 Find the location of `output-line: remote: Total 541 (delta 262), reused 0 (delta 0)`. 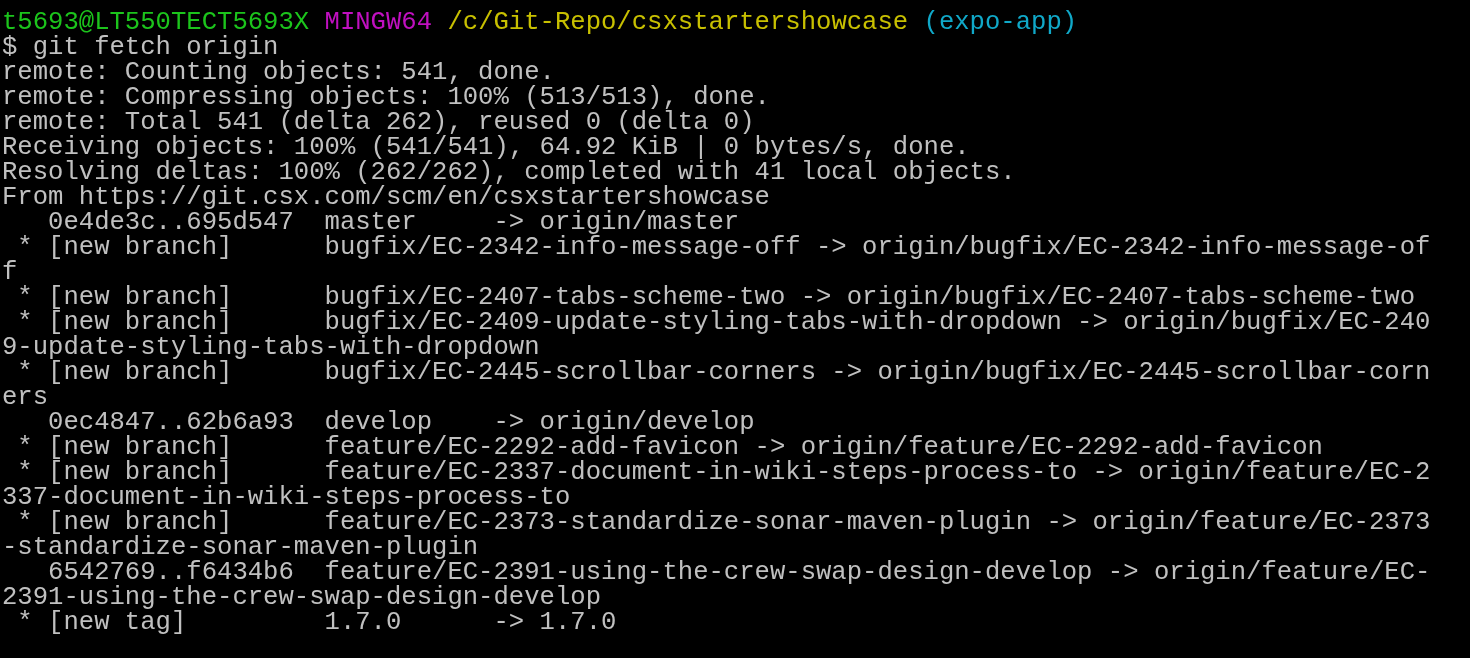

output-line: remote: Total 541 (delta 262), reused 0 (delta 0) is located at coordinates (379, 122).